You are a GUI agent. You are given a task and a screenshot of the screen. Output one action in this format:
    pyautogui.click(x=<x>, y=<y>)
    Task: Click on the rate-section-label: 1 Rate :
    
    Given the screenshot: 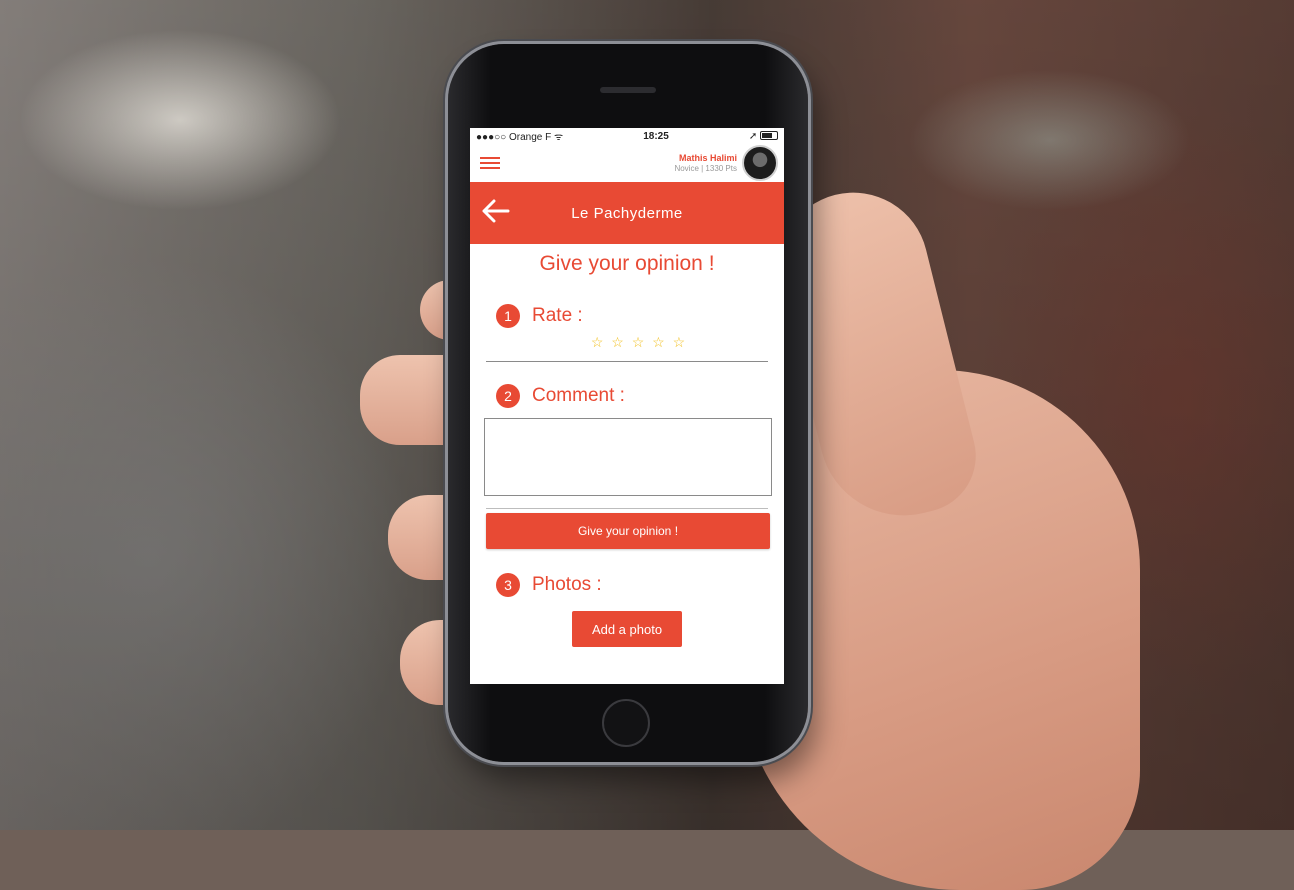 What is the action you would take?
    pyautogui.click(x=634, y=316)
    